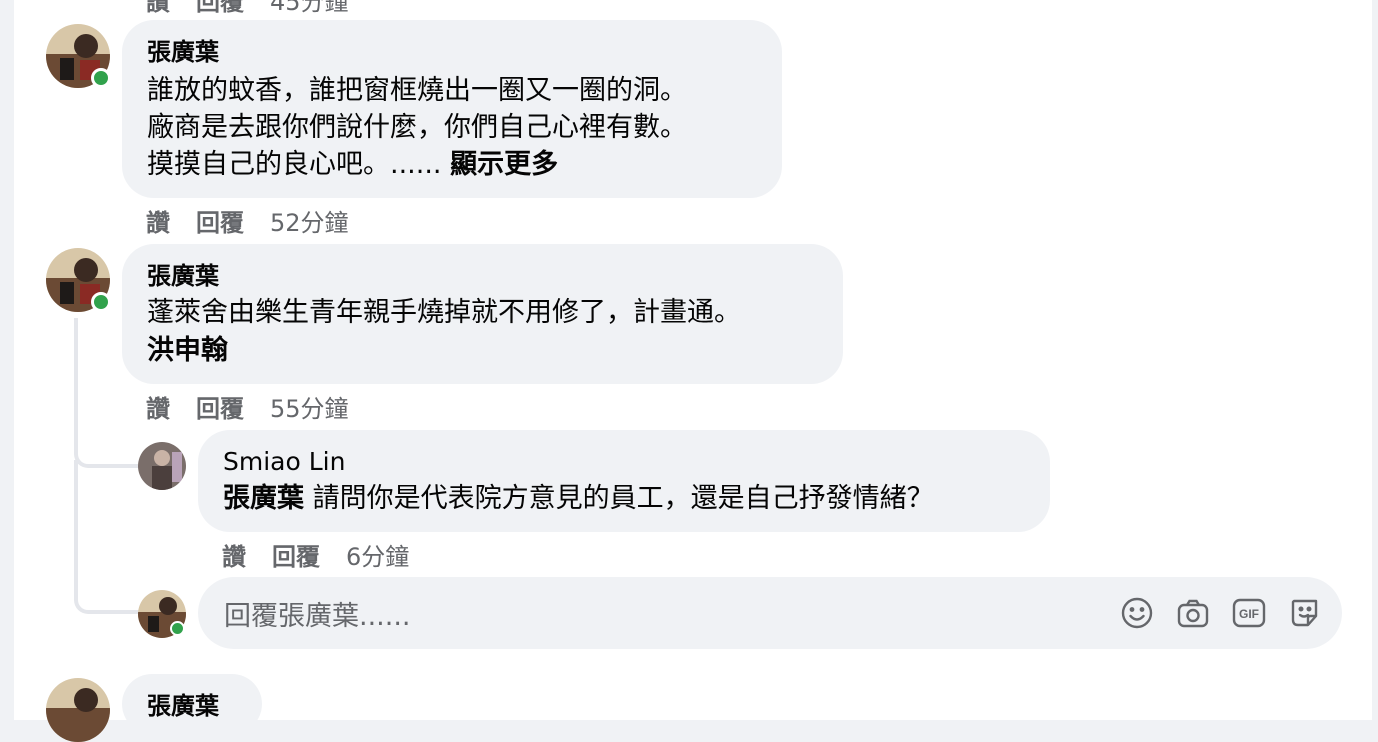 The image size is (1378, 742). I want to click on comment-text-line: 摸摸自己的良心吧。...... 顯示更多, so click(353, 164).